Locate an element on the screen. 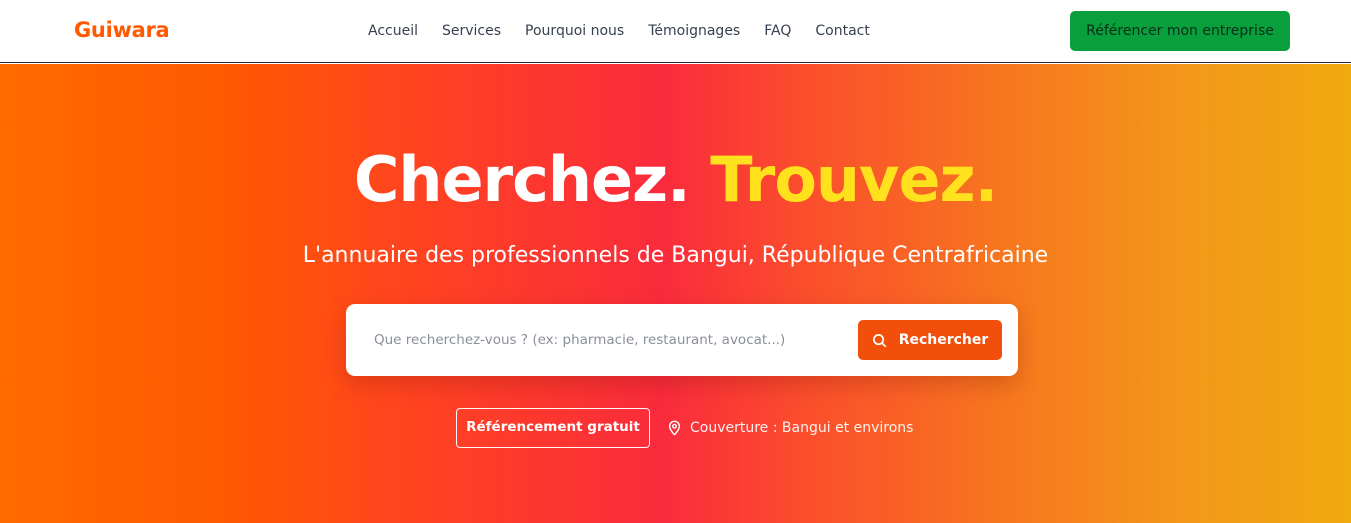  nav-link-temoignages: Témoignages is located at coordinates (694, 31).